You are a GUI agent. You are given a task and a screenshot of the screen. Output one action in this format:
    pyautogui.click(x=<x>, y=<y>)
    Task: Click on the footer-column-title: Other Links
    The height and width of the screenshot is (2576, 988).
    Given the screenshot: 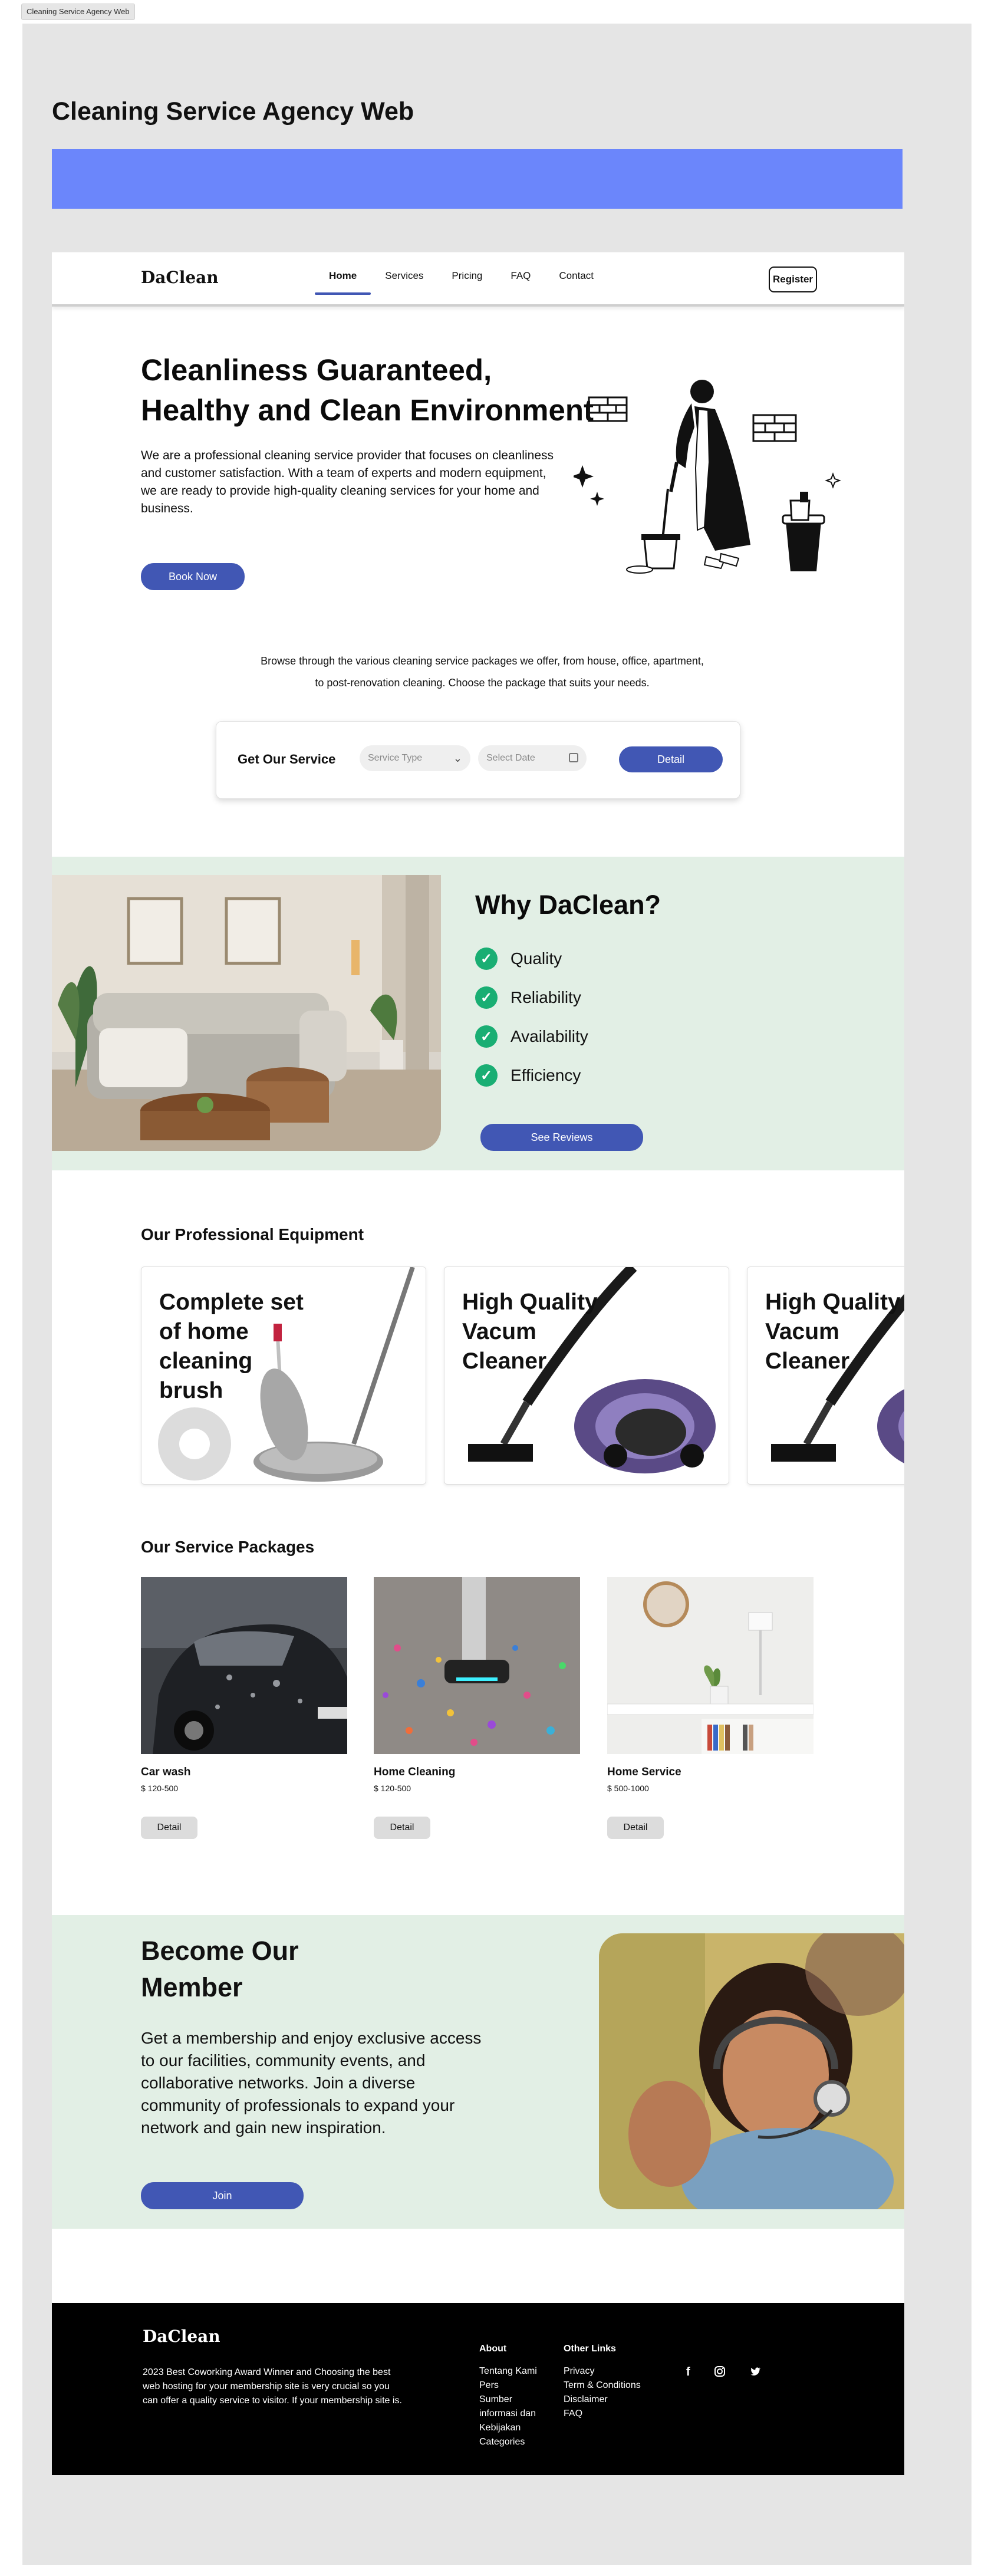 What is the action you would take?
    pyautogui.click(x=590, y=2349)
    